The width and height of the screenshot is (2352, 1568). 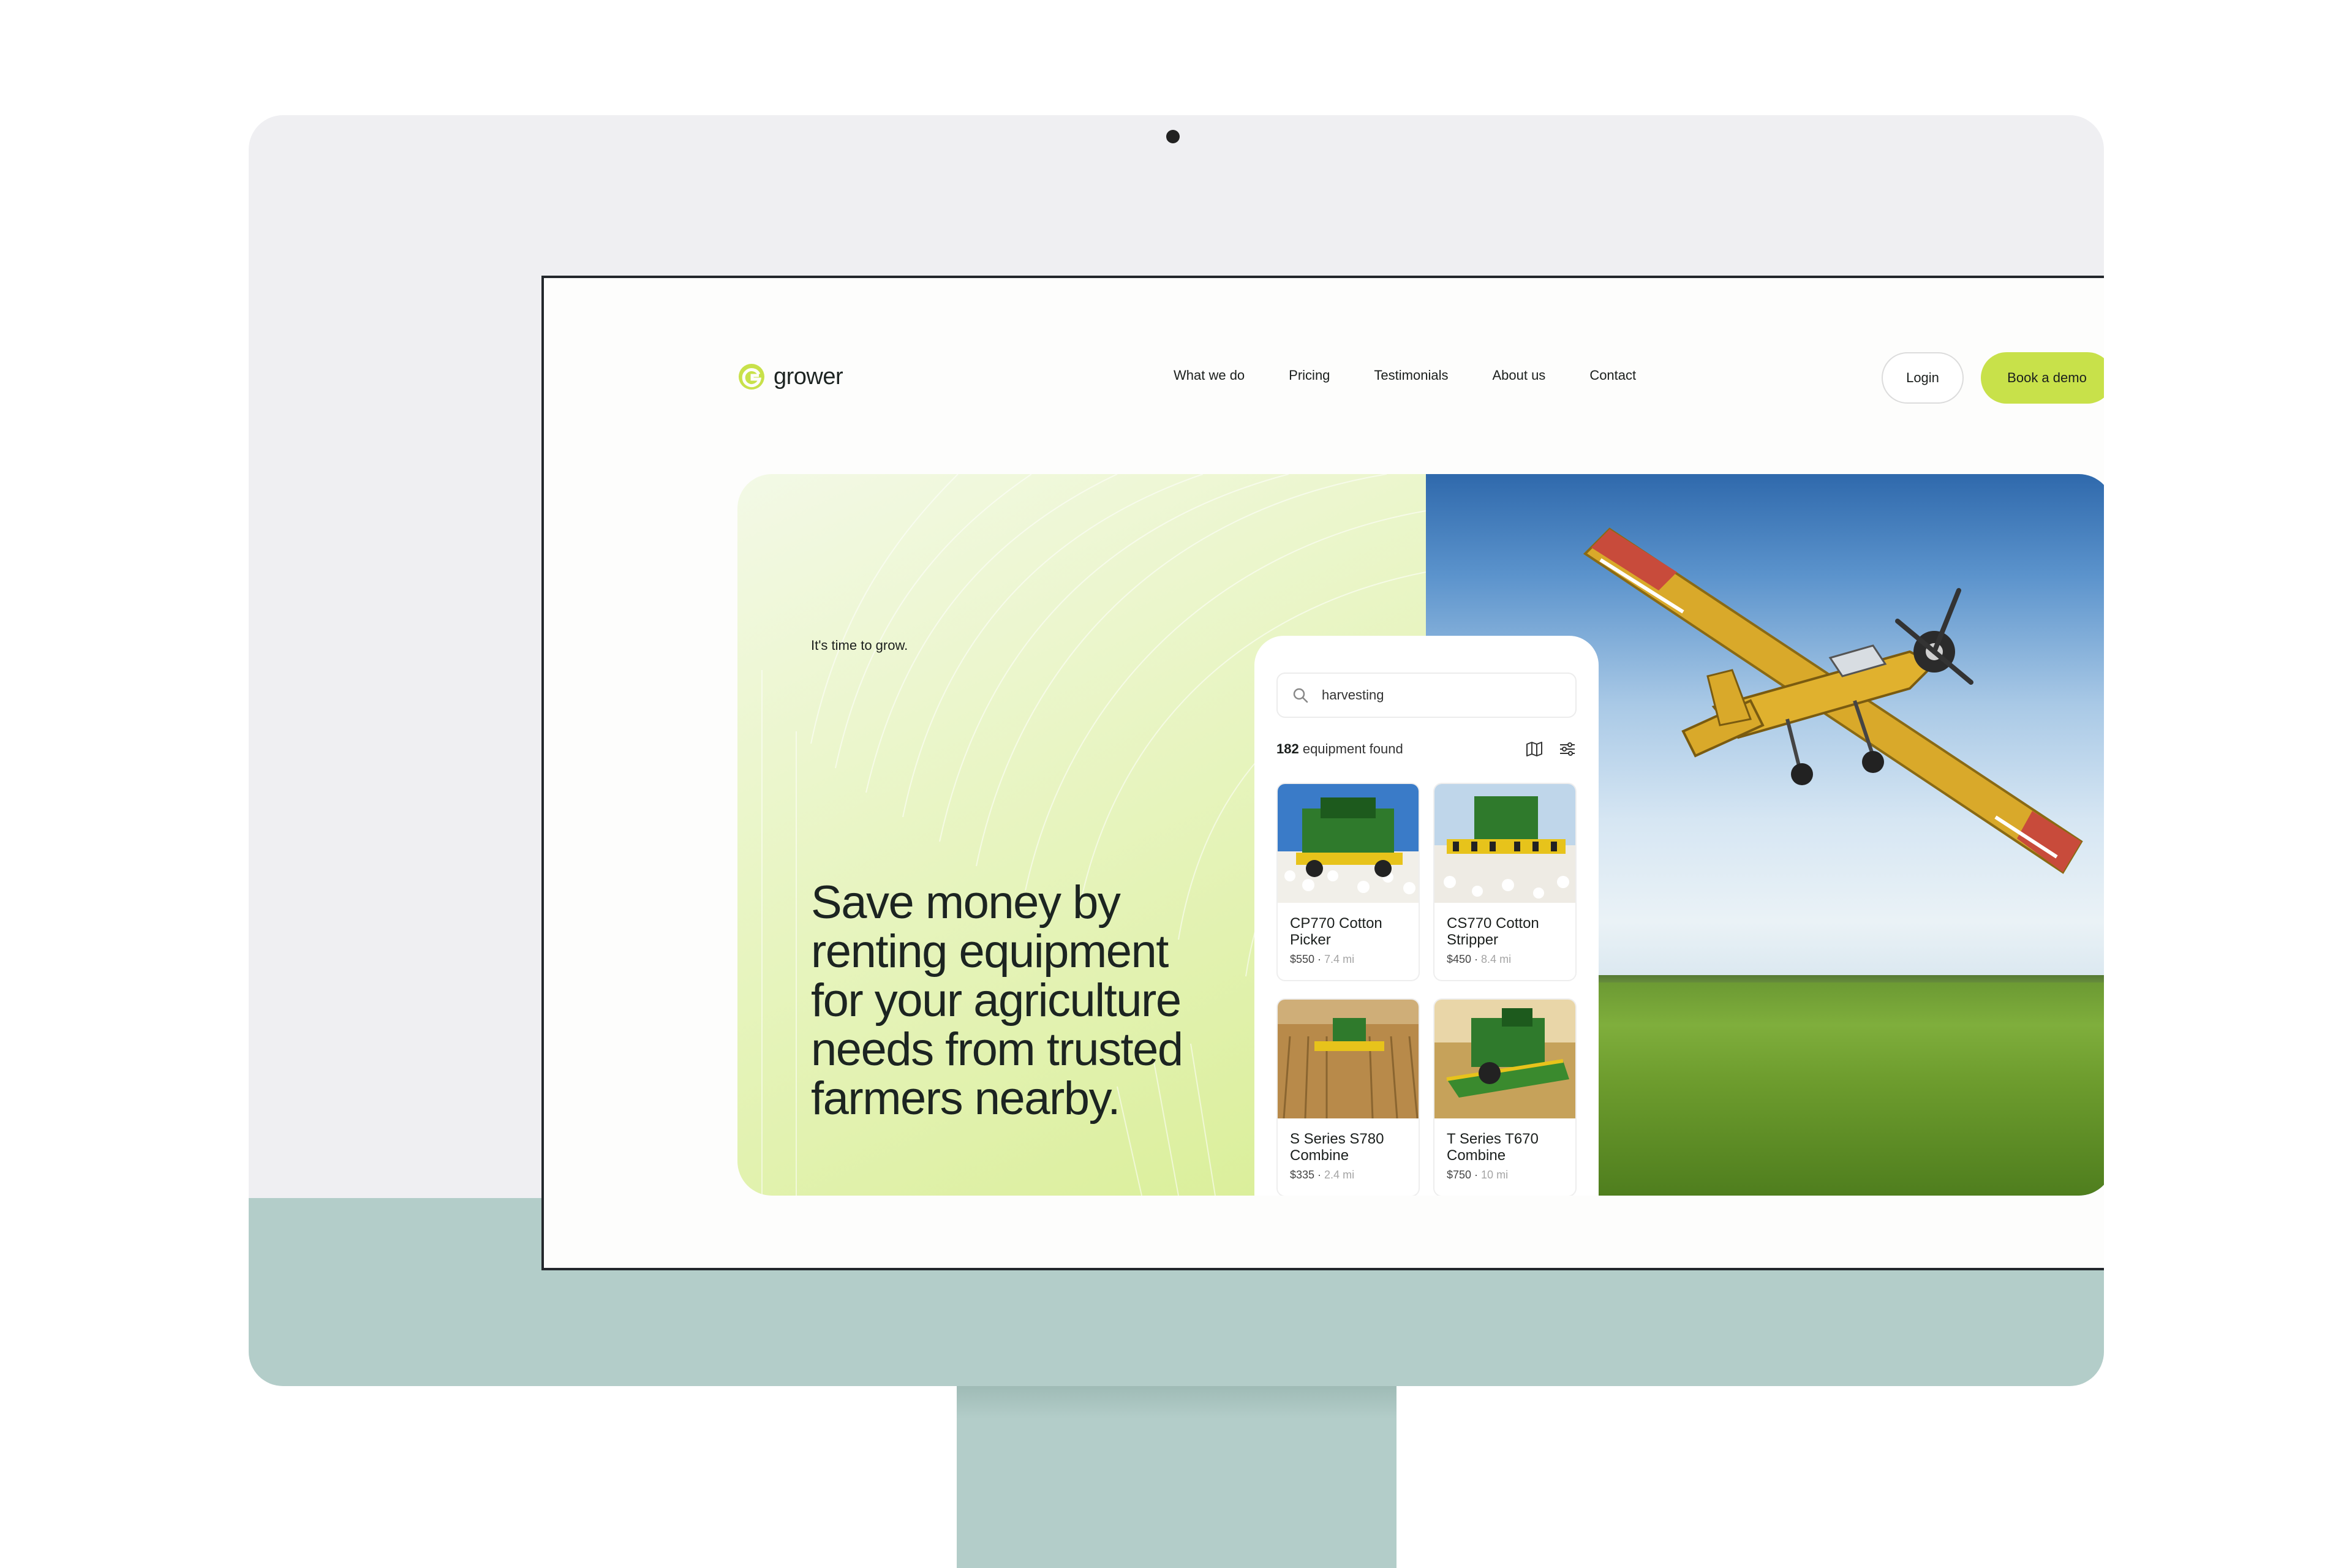 I want to click on book-demo-button: Book a demo, so click(x=2043, y=378).